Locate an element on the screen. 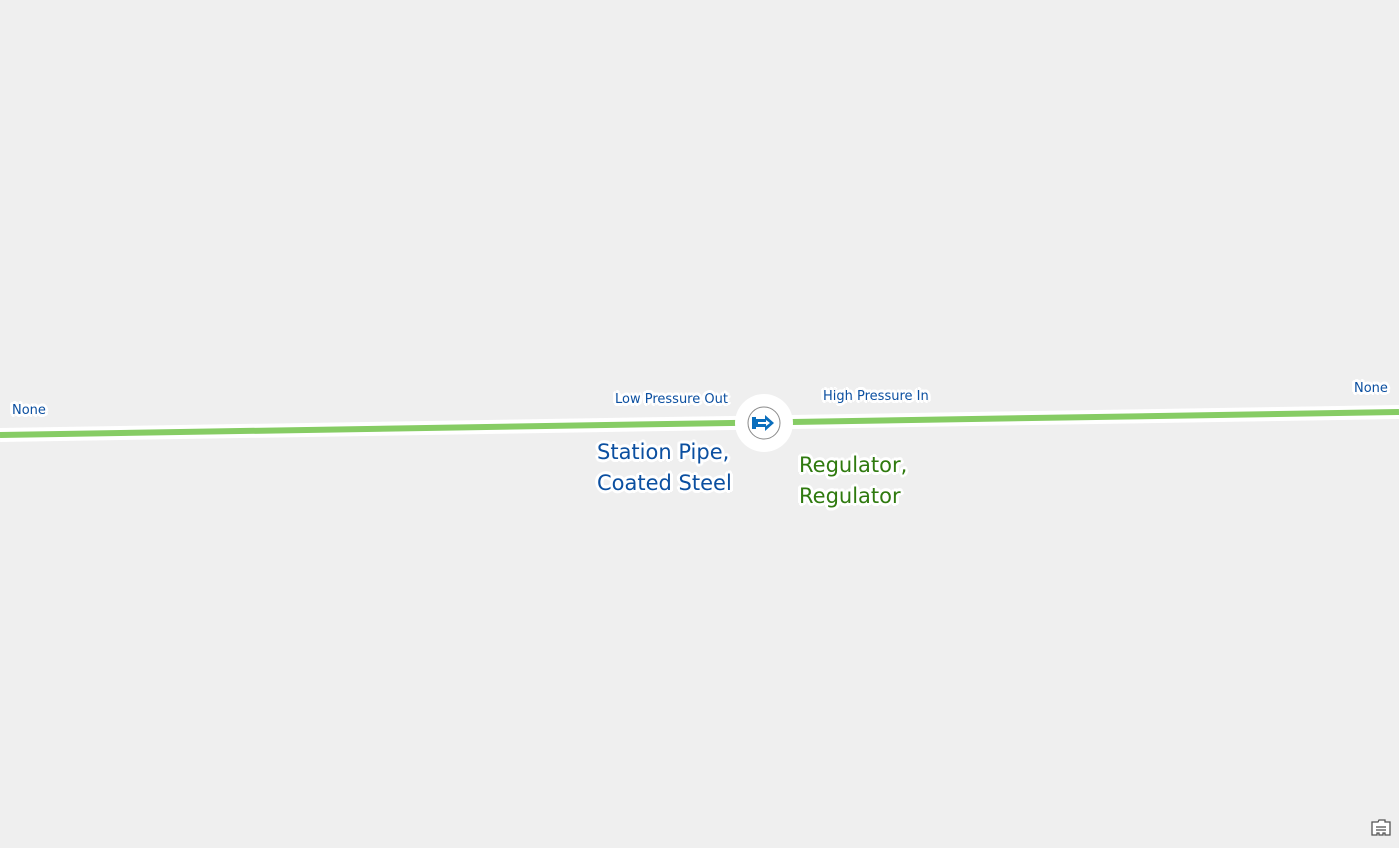  low-pressure-out-label: Low Pressure Out is located at coordinates (671, 399).